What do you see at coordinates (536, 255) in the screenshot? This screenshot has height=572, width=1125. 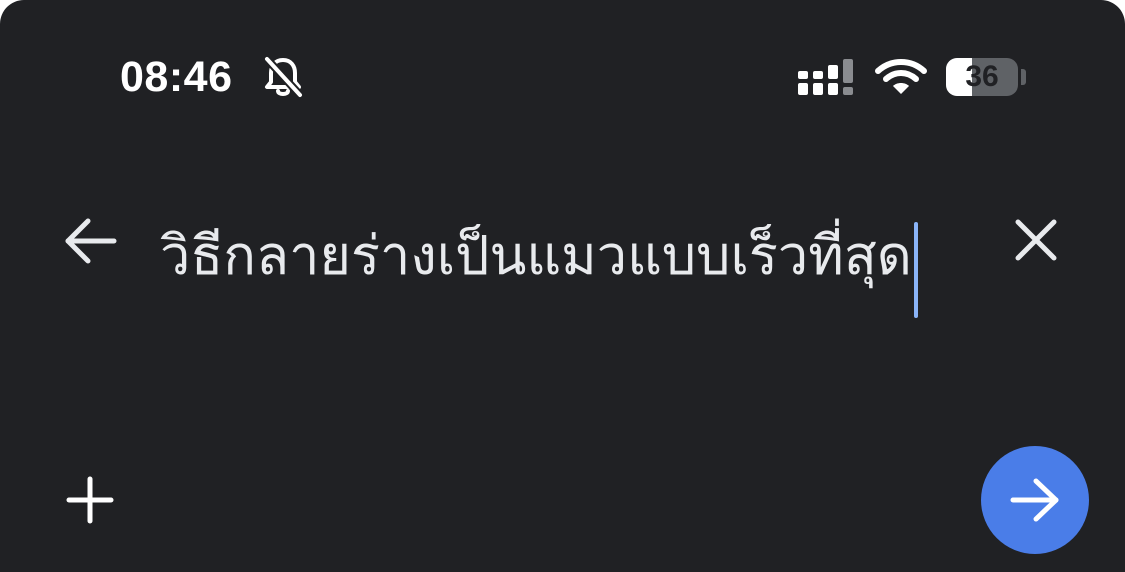 I see `search-query-text: วิธีกลายร่างเป็นแมวแบบเร็วที่สุด` at bounding box center [536, 255].